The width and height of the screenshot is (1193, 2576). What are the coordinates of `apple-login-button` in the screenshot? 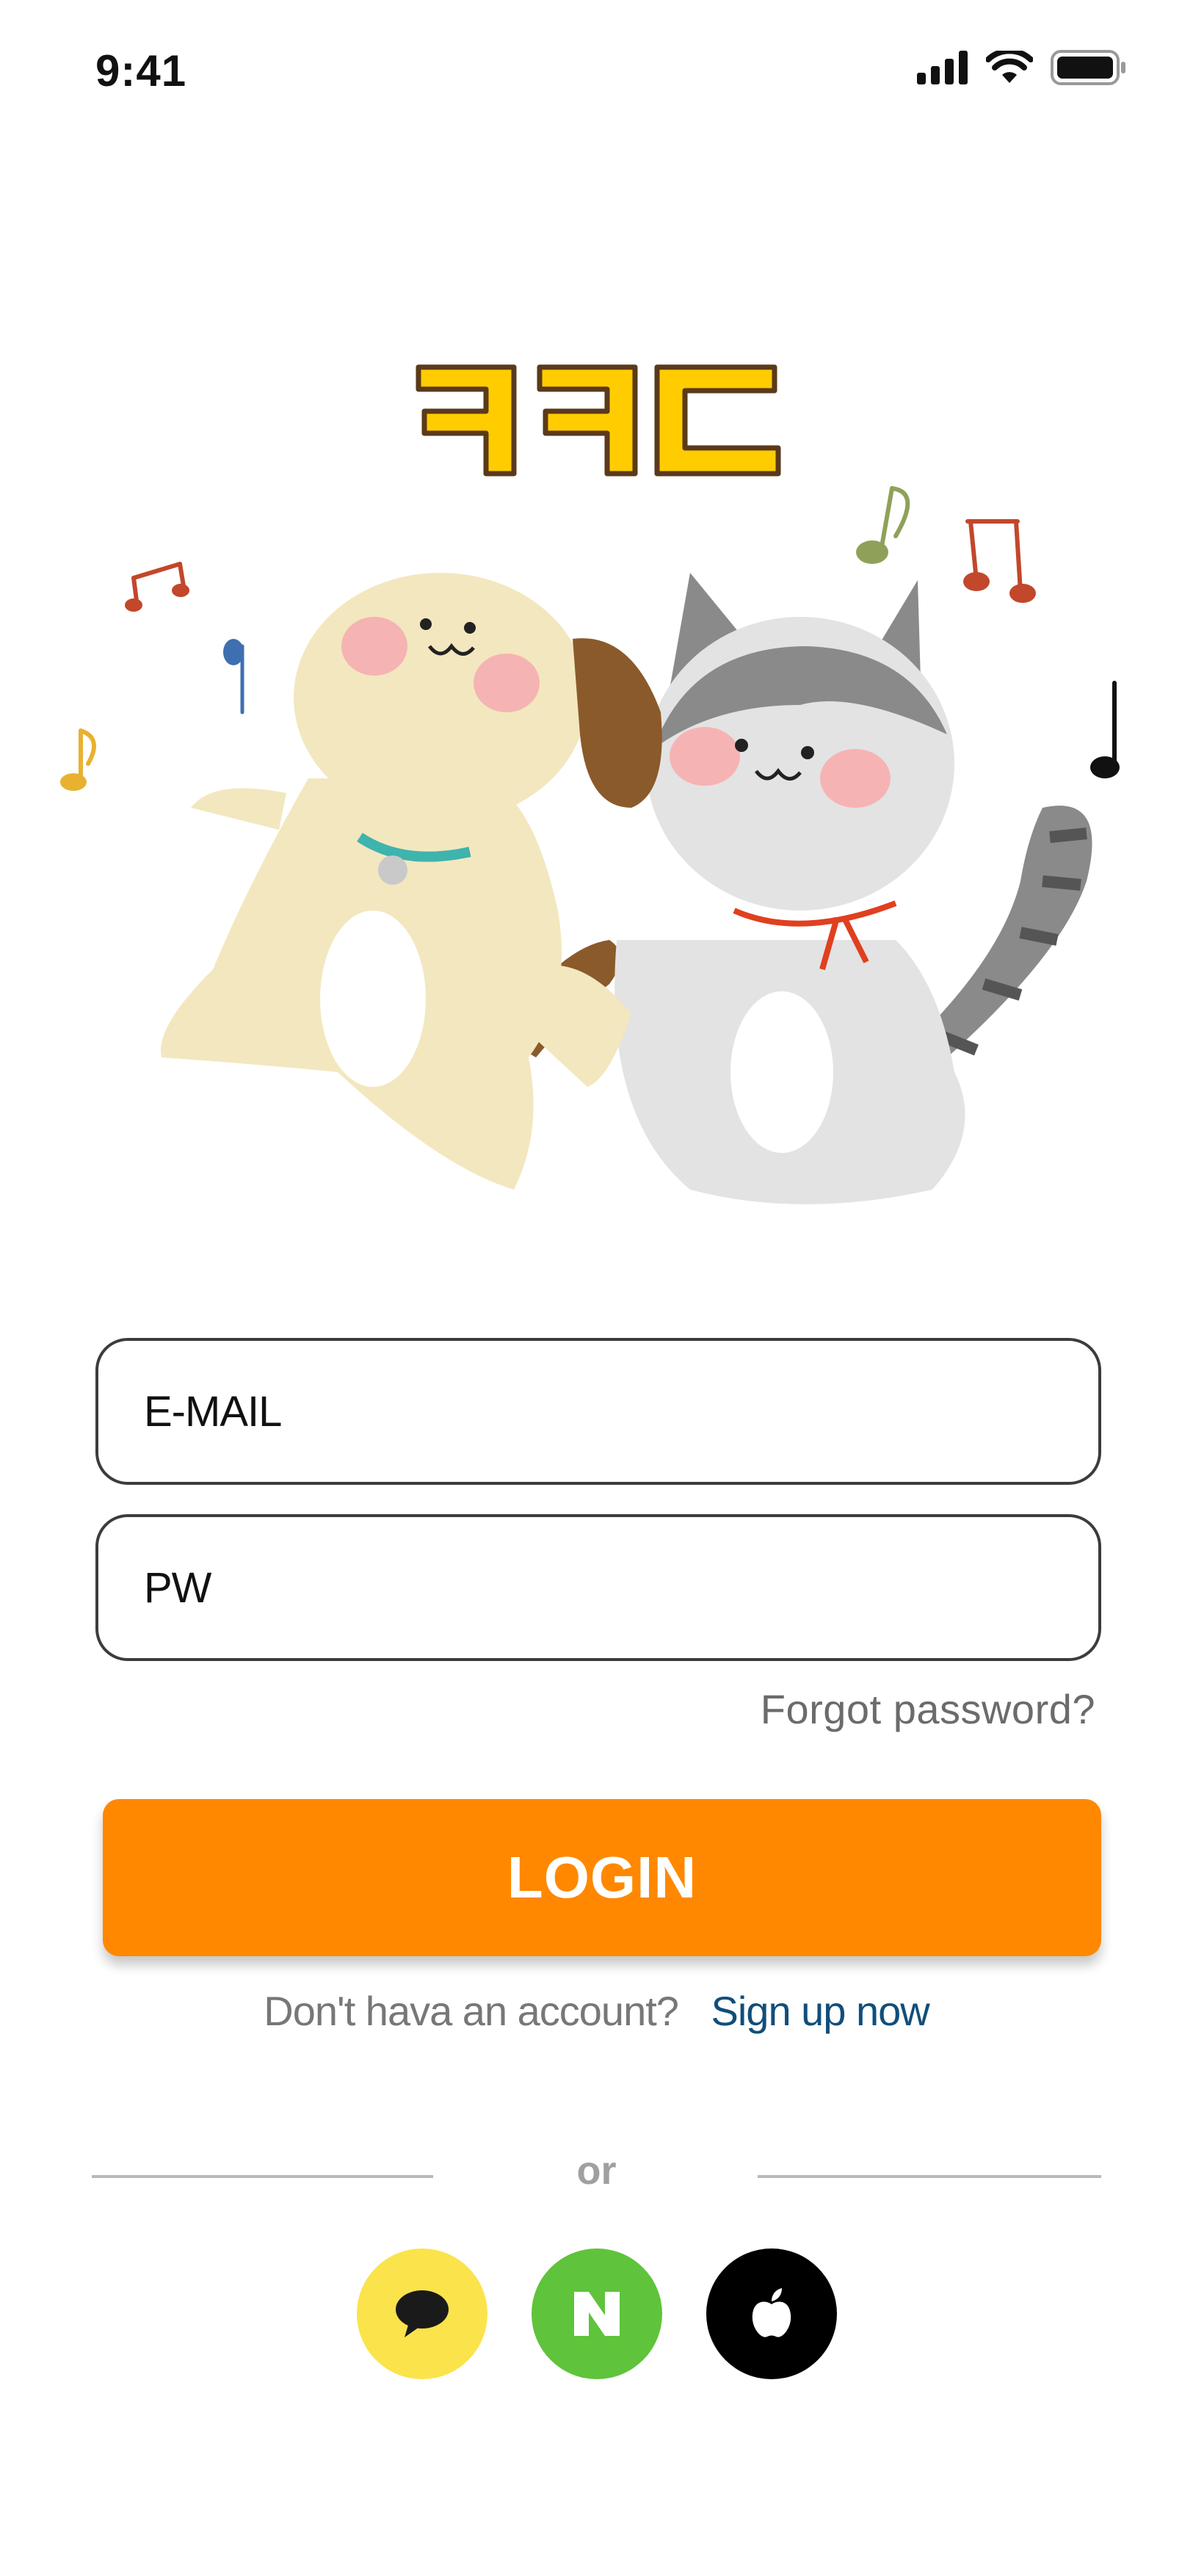 It's located at (771, 2313).